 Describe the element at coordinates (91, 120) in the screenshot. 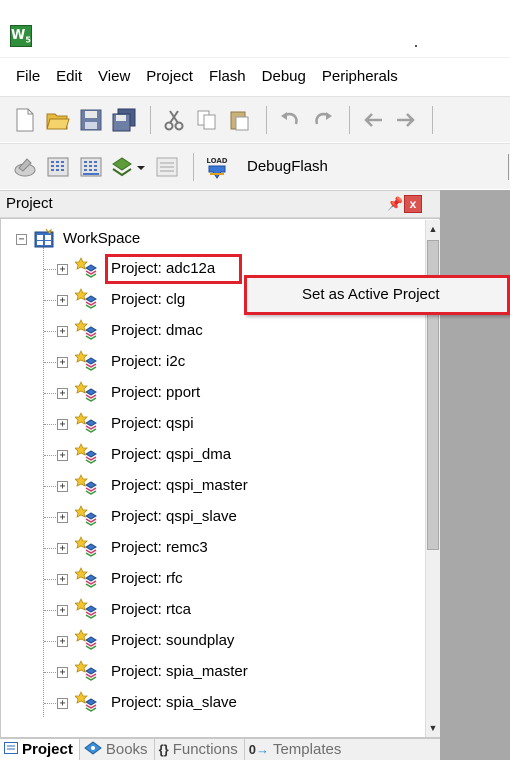

I see `save-icon` at that location.